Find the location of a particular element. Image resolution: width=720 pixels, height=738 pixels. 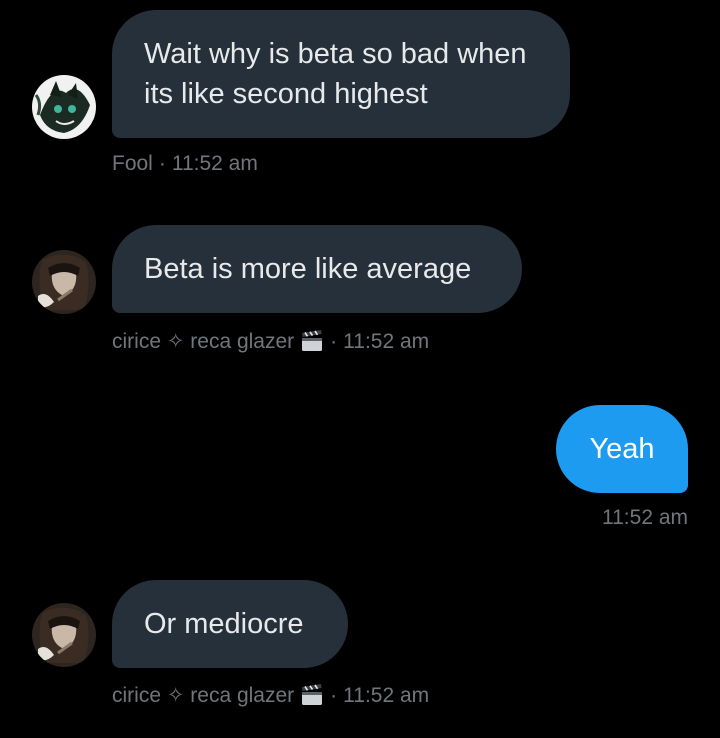

message-bubble-own: Yeah is located at coordinates (622, 449).